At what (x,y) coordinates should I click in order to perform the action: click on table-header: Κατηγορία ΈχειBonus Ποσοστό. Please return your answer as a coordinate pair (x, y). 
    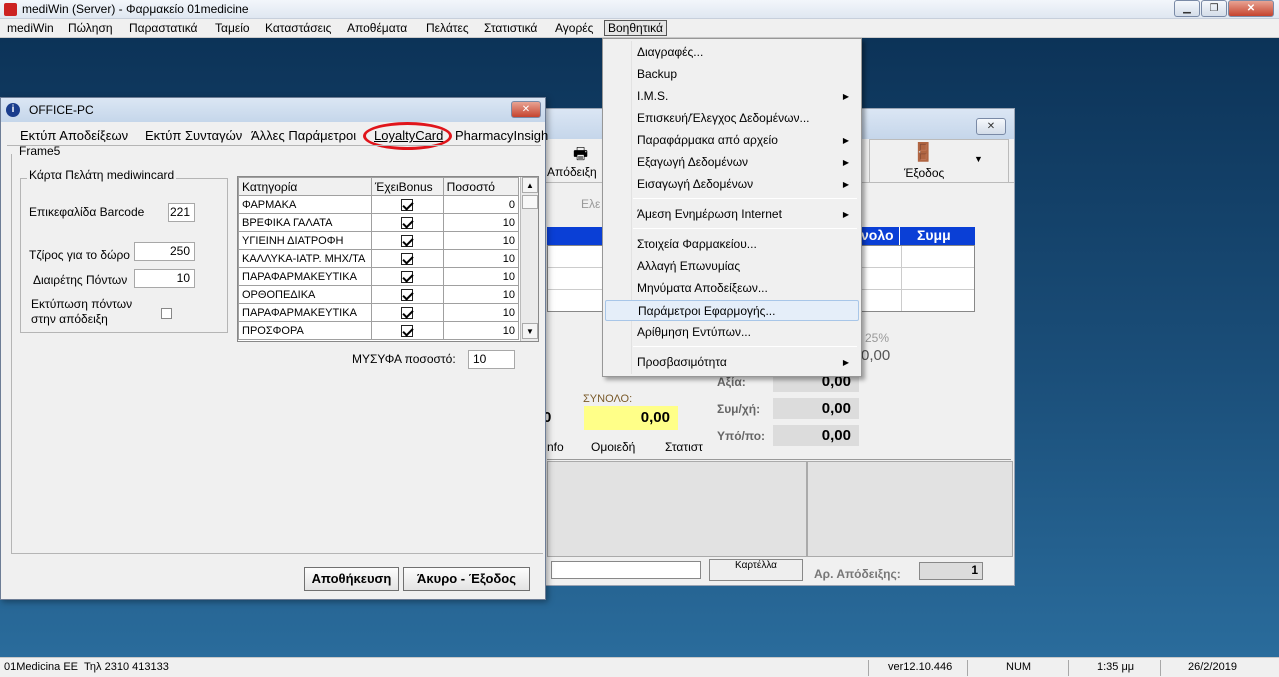
    Looking at the image, I should click on (379, 186).